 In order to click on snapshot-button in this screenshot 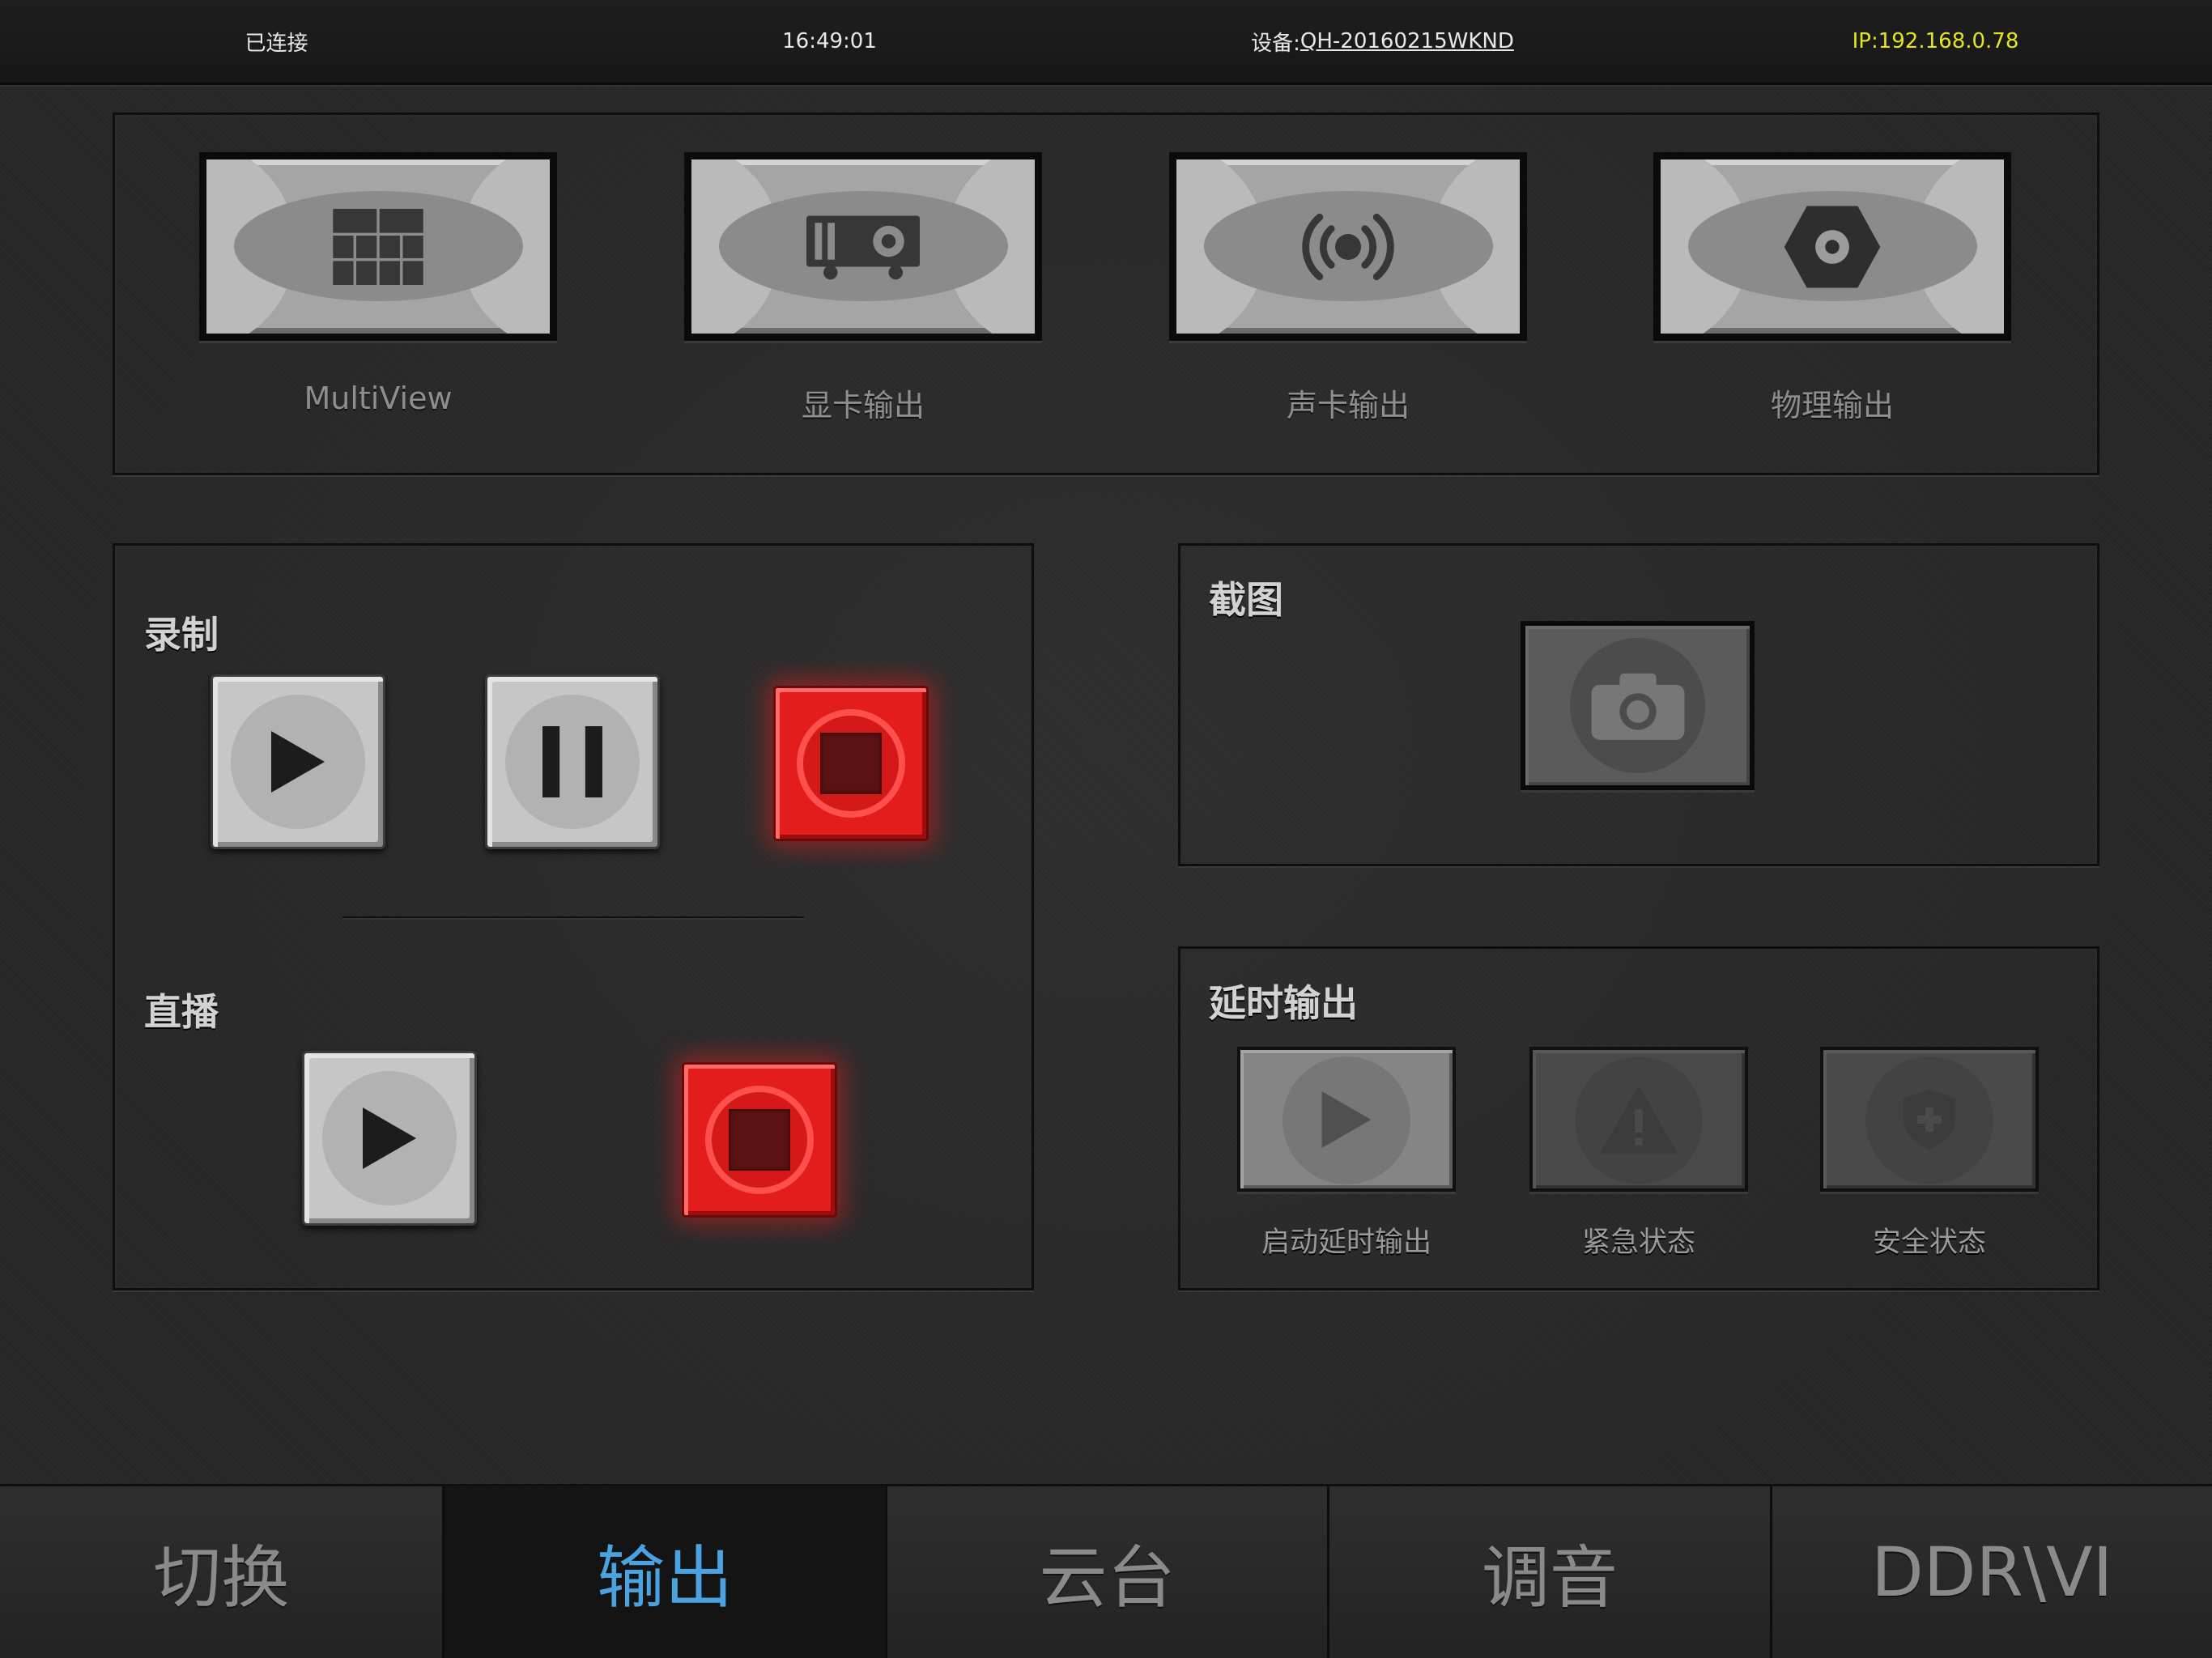, I will do `click(1638, 705)`.